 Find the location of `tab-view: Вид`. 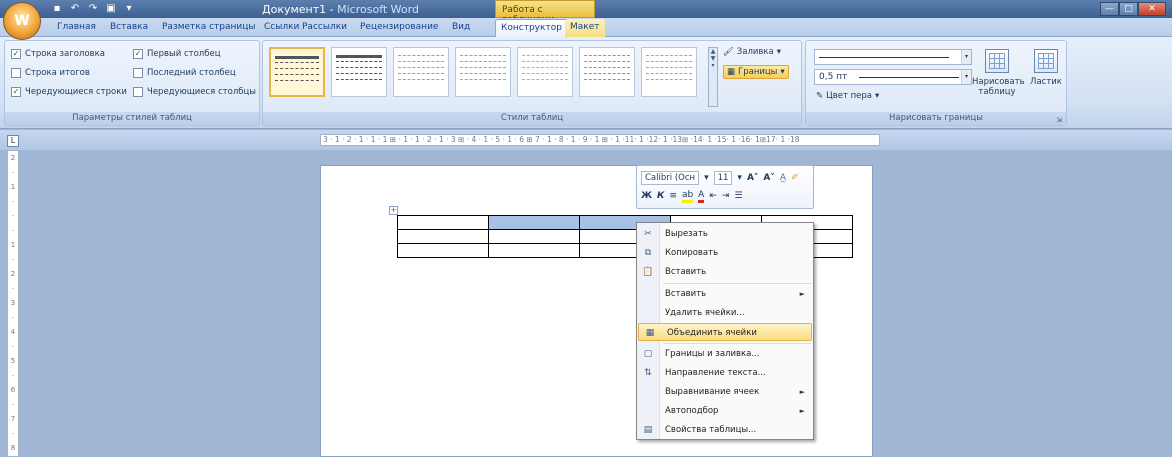

tab-view: Вид is located at coordinates (461, 27).